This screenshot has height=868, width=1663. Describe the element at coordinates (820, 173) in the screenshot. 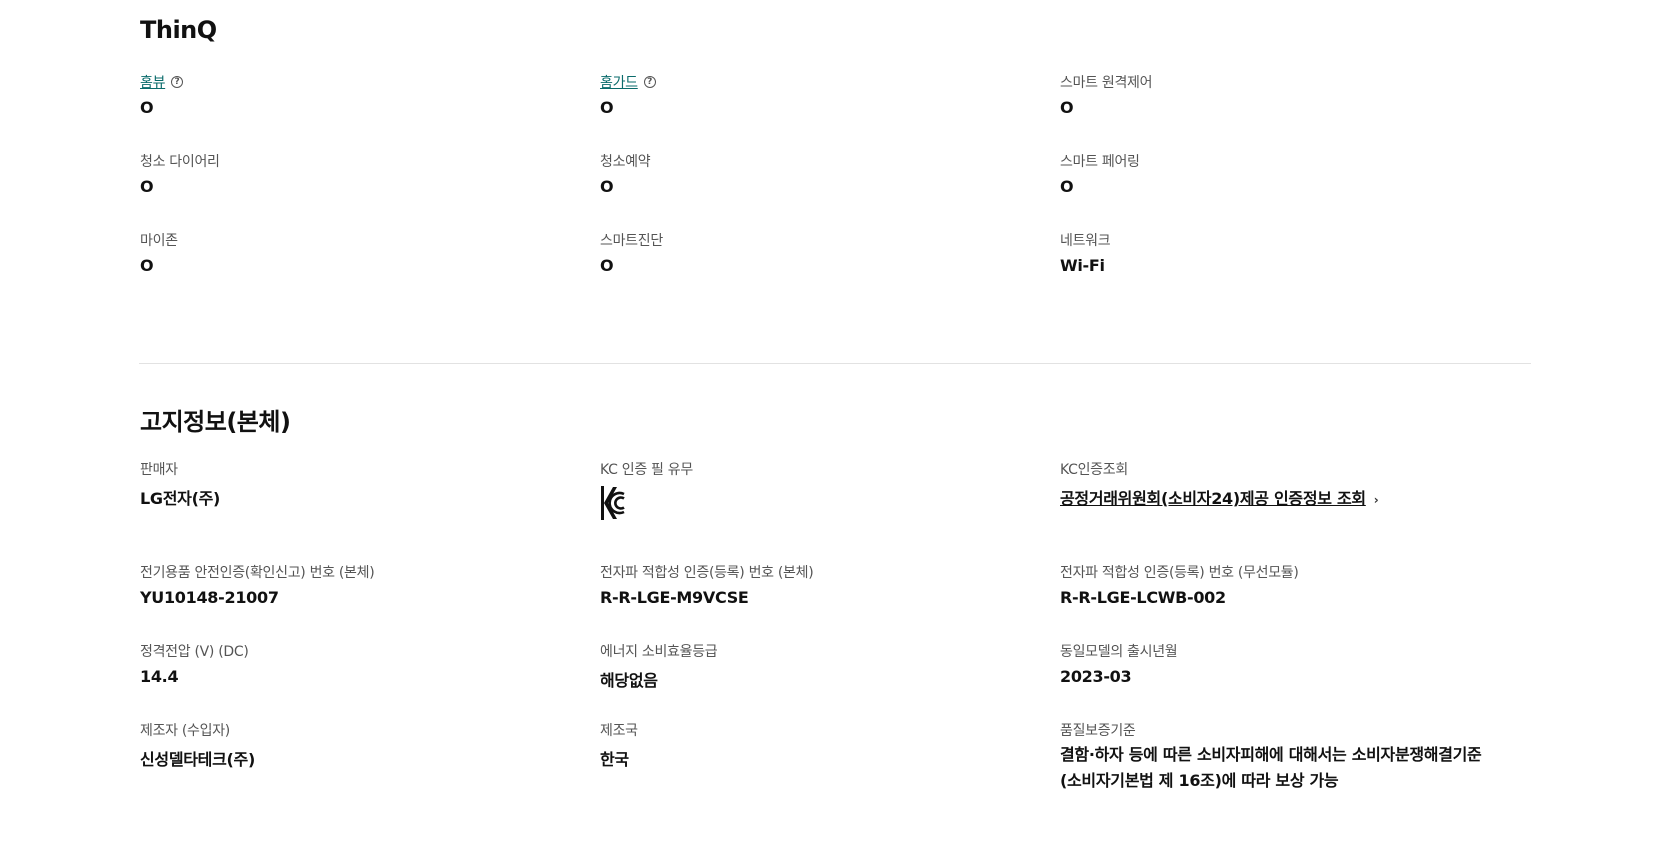

I see `spec-item-cleaning-schedule: 청소예약 O` at that location.